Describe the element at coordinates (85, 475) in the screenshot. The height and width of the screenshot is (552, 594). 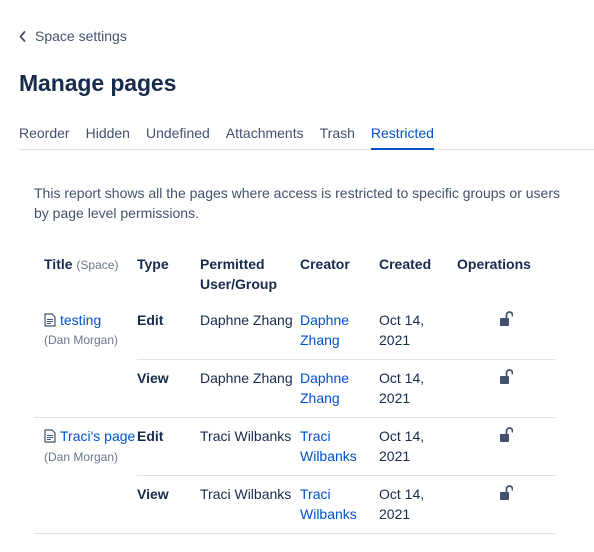
I see `page-title-cell: Traci's page (Dan Morgan)` at that location.